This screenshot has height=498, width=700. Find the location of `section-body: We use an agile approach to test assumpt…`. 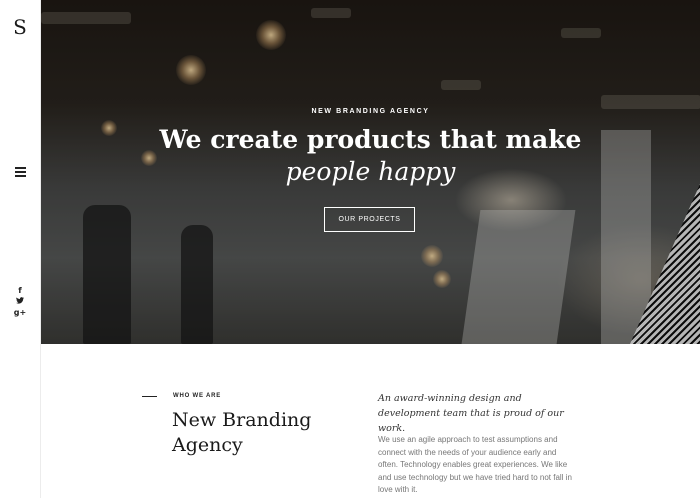

section-body: We use an agile approach to test assumpt… is located at coordinates (475, 464).